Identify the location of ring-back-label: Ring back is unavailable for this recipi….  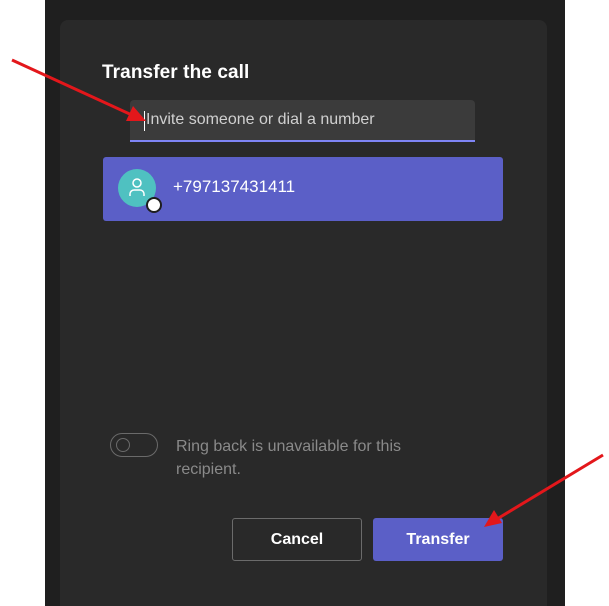
(289, 458).